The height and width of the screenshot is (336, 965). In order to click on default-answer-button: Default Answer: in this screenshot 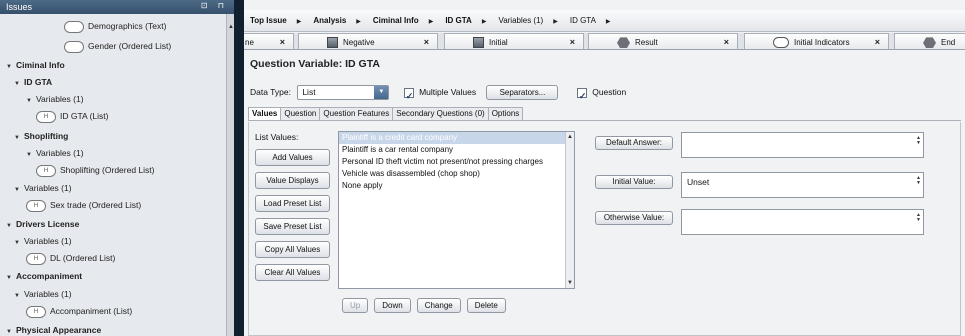, I will do `click(634, 143)`.